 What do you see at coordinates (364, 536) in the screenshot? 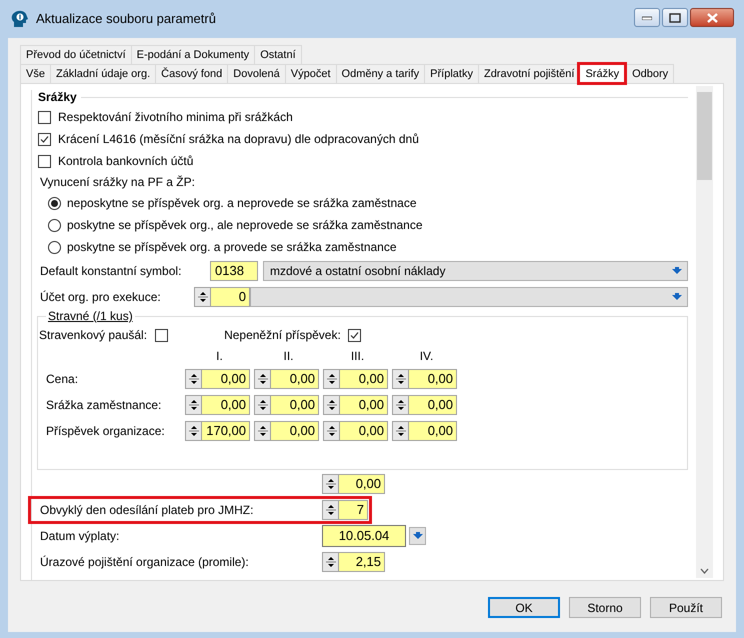
I see `date-field: 10.05.04` at bounding box center [364, 536].